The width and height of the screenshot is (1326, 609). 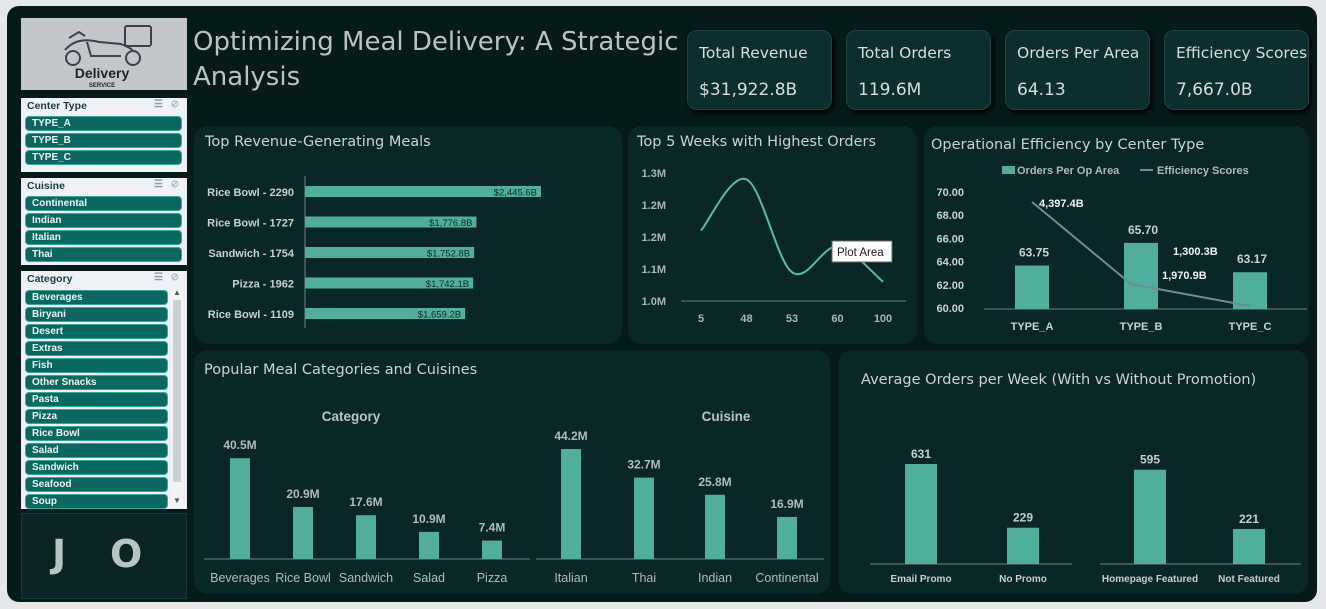 I want to click on slicer-item-pizza: Pizza, so click(x=96, y=416).